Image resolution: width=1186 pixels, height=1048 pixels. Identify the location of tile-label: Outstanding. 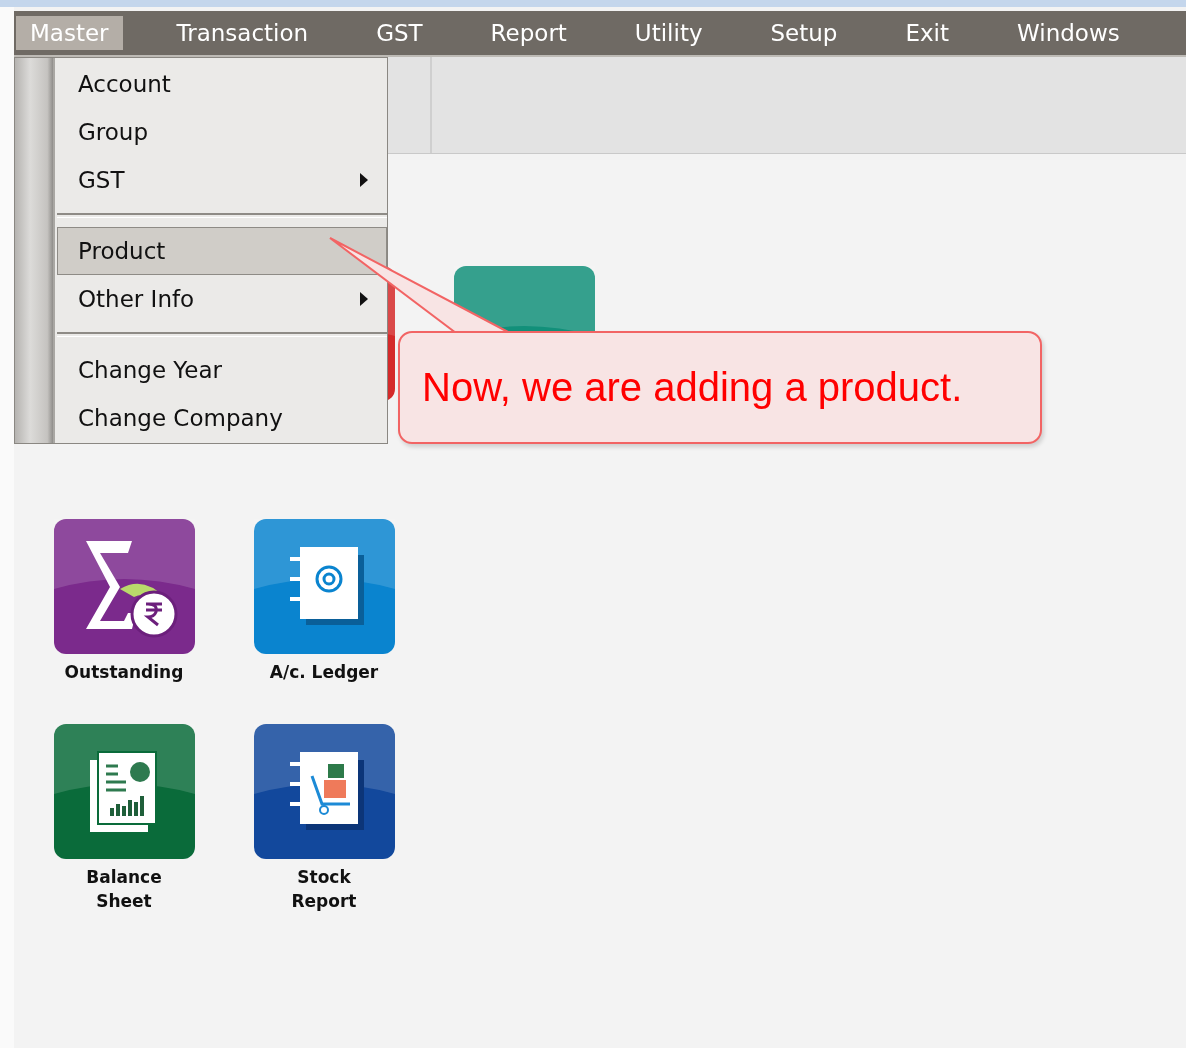
(124, 672).